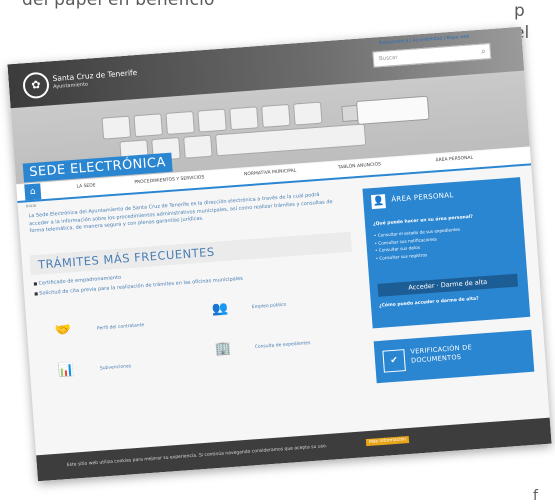 The width and height of the screenshot is (555, 504). What do you see at coordinates (66, 370) in the screenshot?
I see `chart-icon: 📊` at bounding box center [66, 370].